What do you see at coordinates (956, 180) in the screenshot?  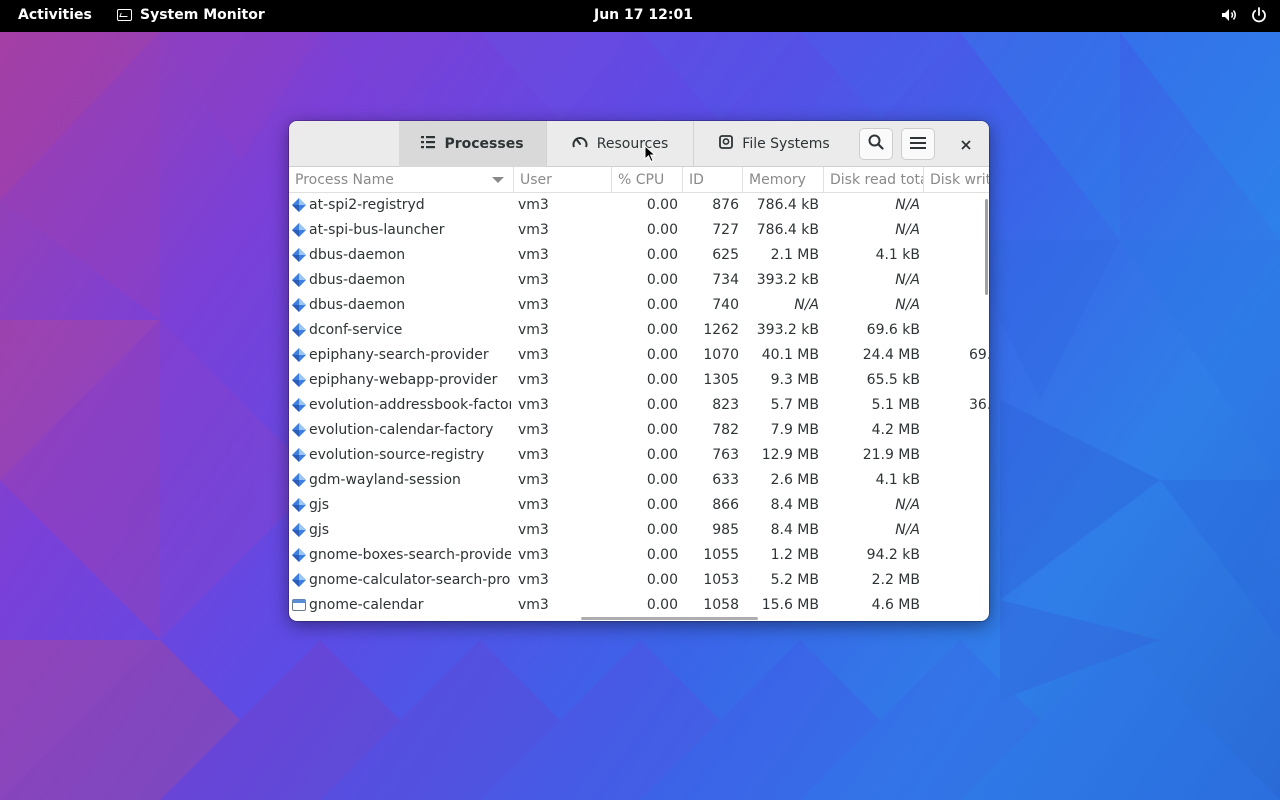 I see `column-disk-write: Disk writ` at bounding box center [956, 180].